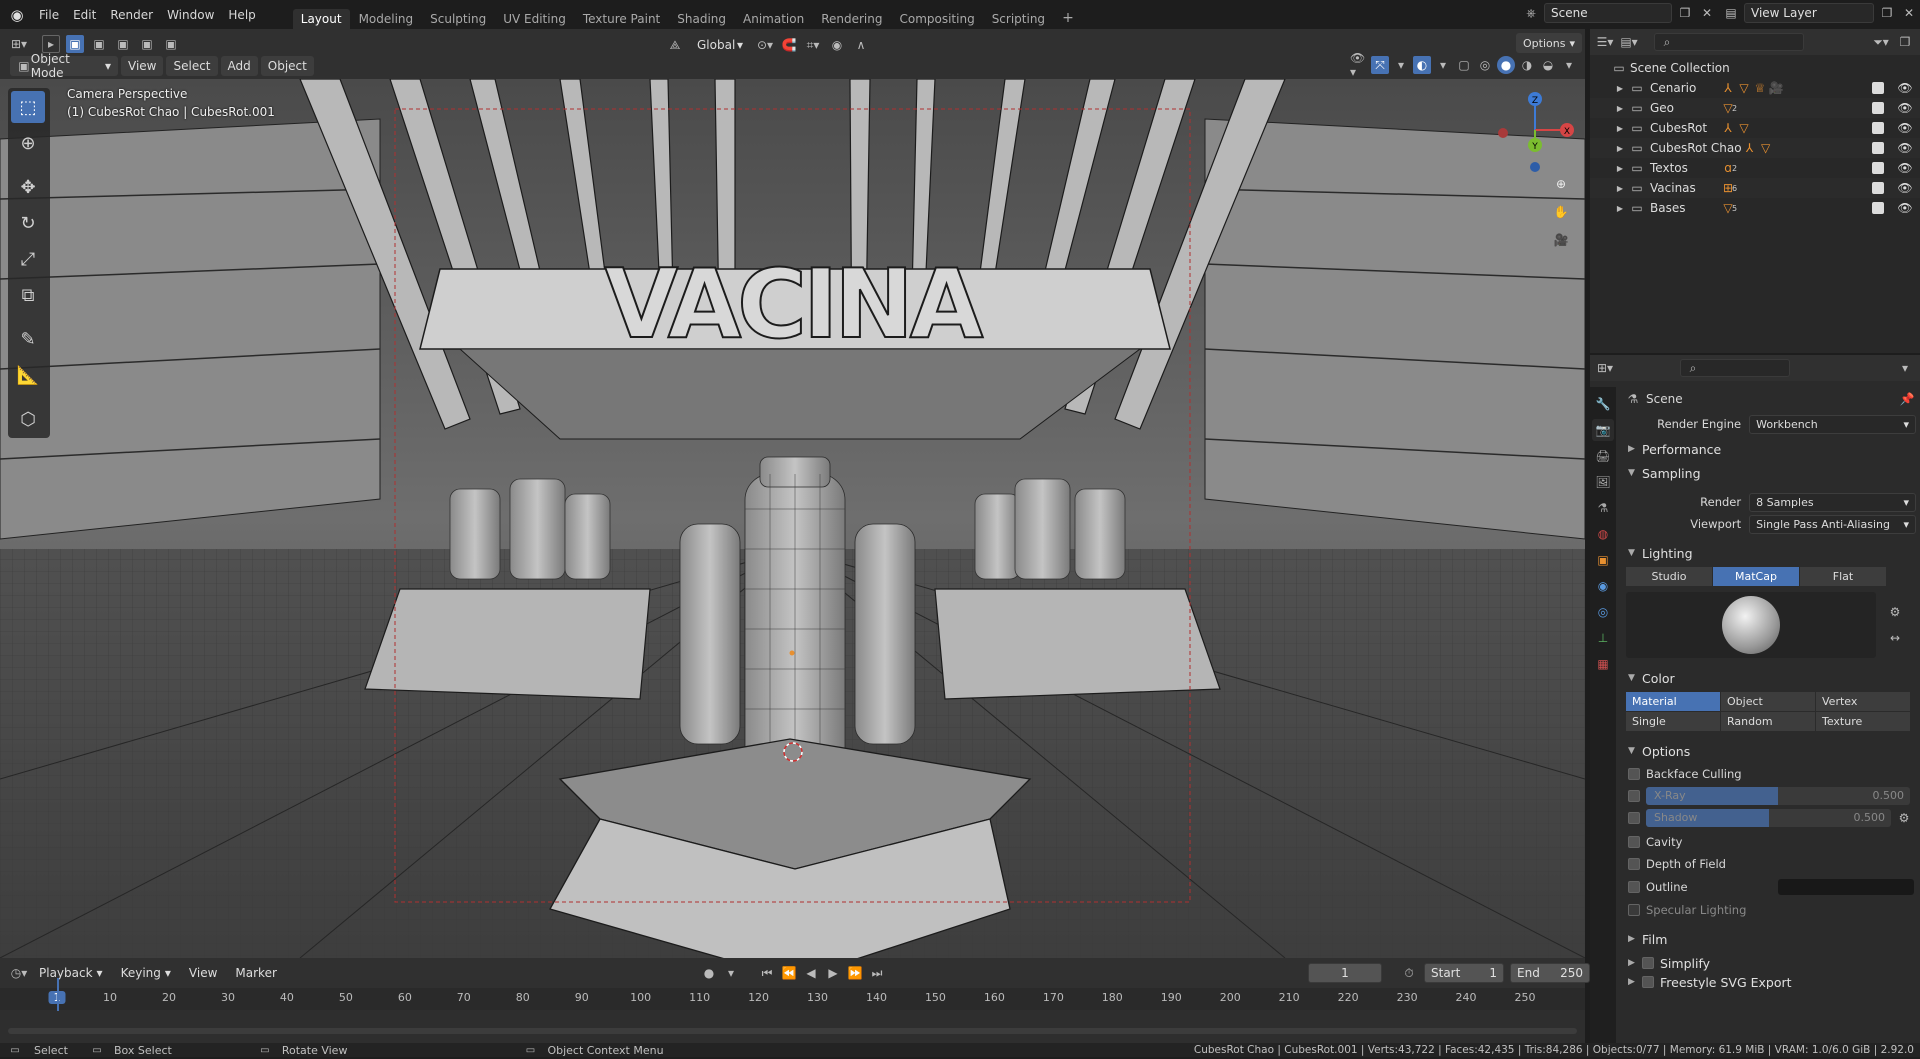 The height and width of the screenshot is (1059, 1920). Describe the element at coordinates (811, 973) in the screenshot. I see `play-reverse-icon: ◀` at that location.